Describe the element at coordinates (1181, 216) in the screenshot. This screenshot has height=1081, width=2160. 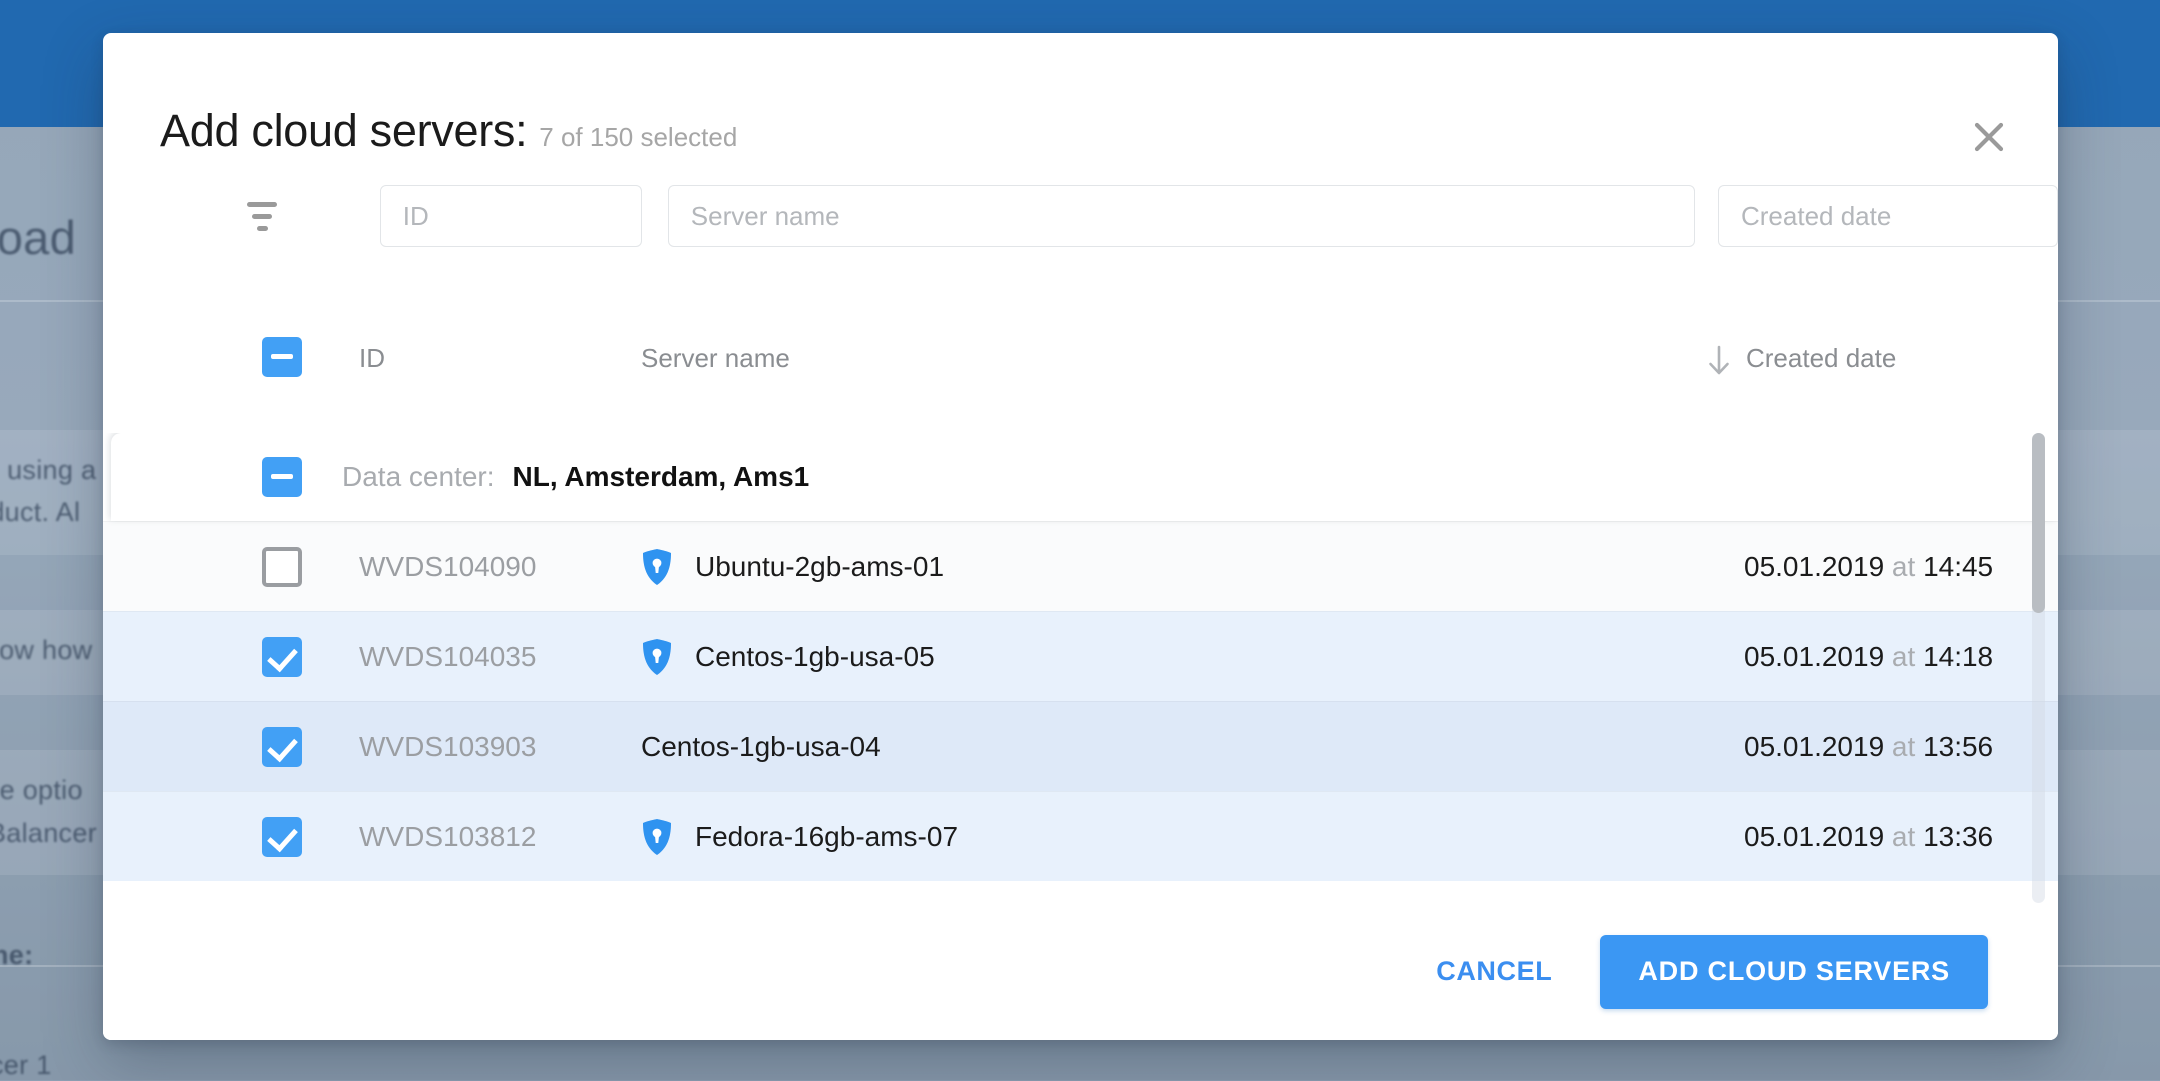
I see `server-name-filter-input` at that location.